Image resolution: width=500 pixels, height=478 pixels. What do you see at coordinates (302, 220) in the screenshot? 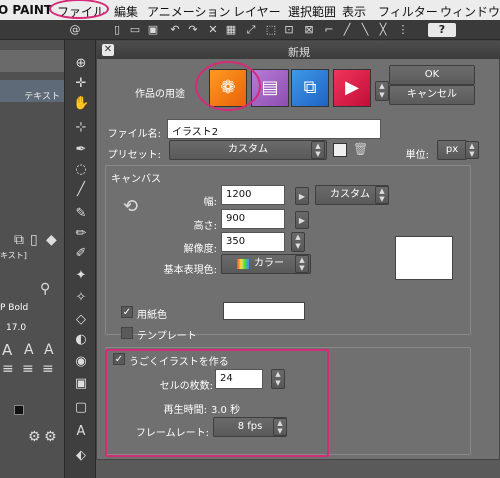
I see `height-unit-arrow: ▶` at bounding box center [302, 220].